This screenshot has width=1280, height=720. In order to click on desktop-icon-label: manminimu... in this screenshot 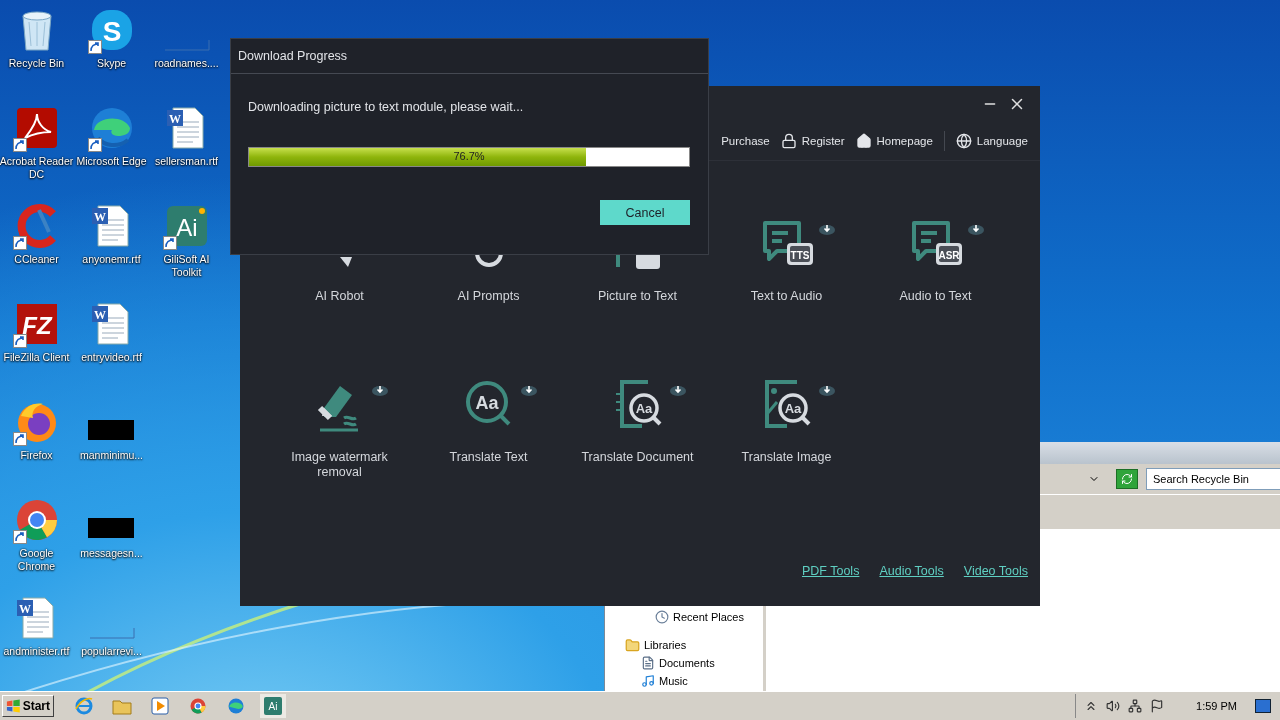, I will do `click(111, 455)`.